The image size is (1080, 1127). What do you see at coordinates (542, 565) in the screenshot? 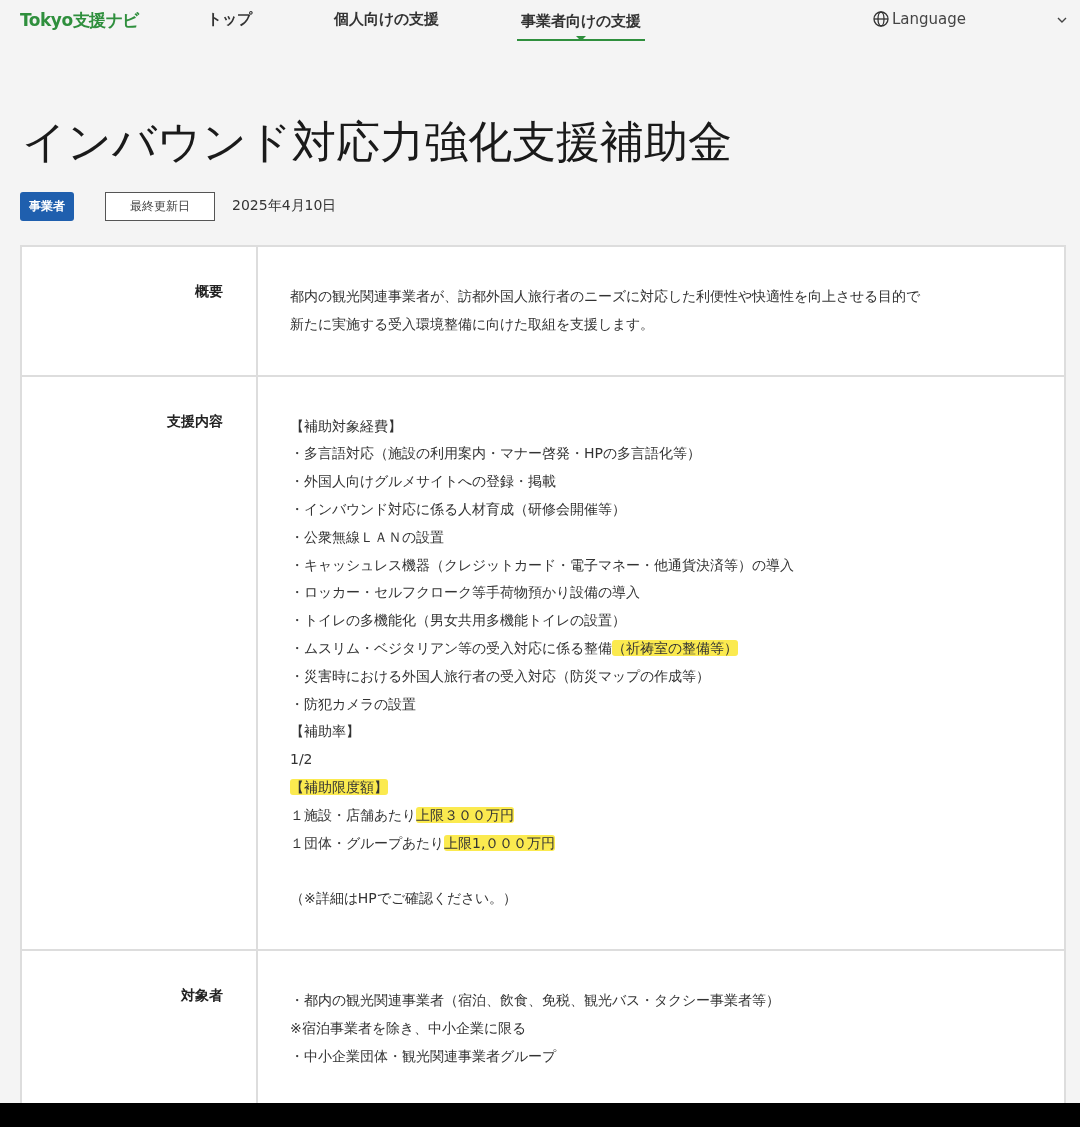
I see `content-line: ・キャッシュレス機器（クレジットカード・電子マネー・他通貨決済等）の導入` at bounding box center [542, 565].